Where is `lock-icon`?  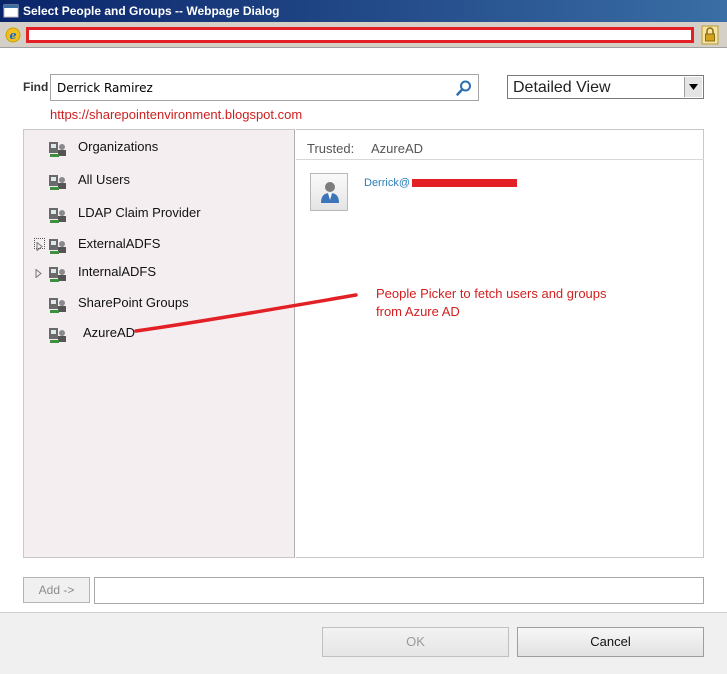
lock-icon is located at coordinates (710, 35).